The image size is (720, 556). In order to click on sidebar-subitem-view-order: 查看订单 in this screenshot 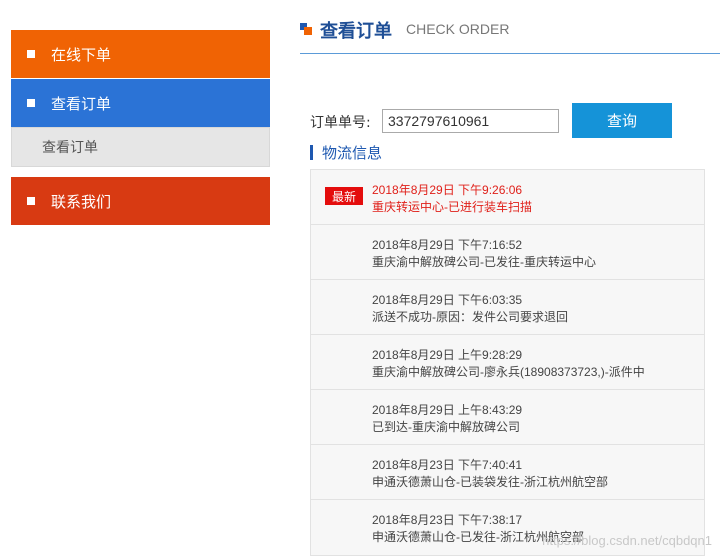, I will do `click(140, 147)`.